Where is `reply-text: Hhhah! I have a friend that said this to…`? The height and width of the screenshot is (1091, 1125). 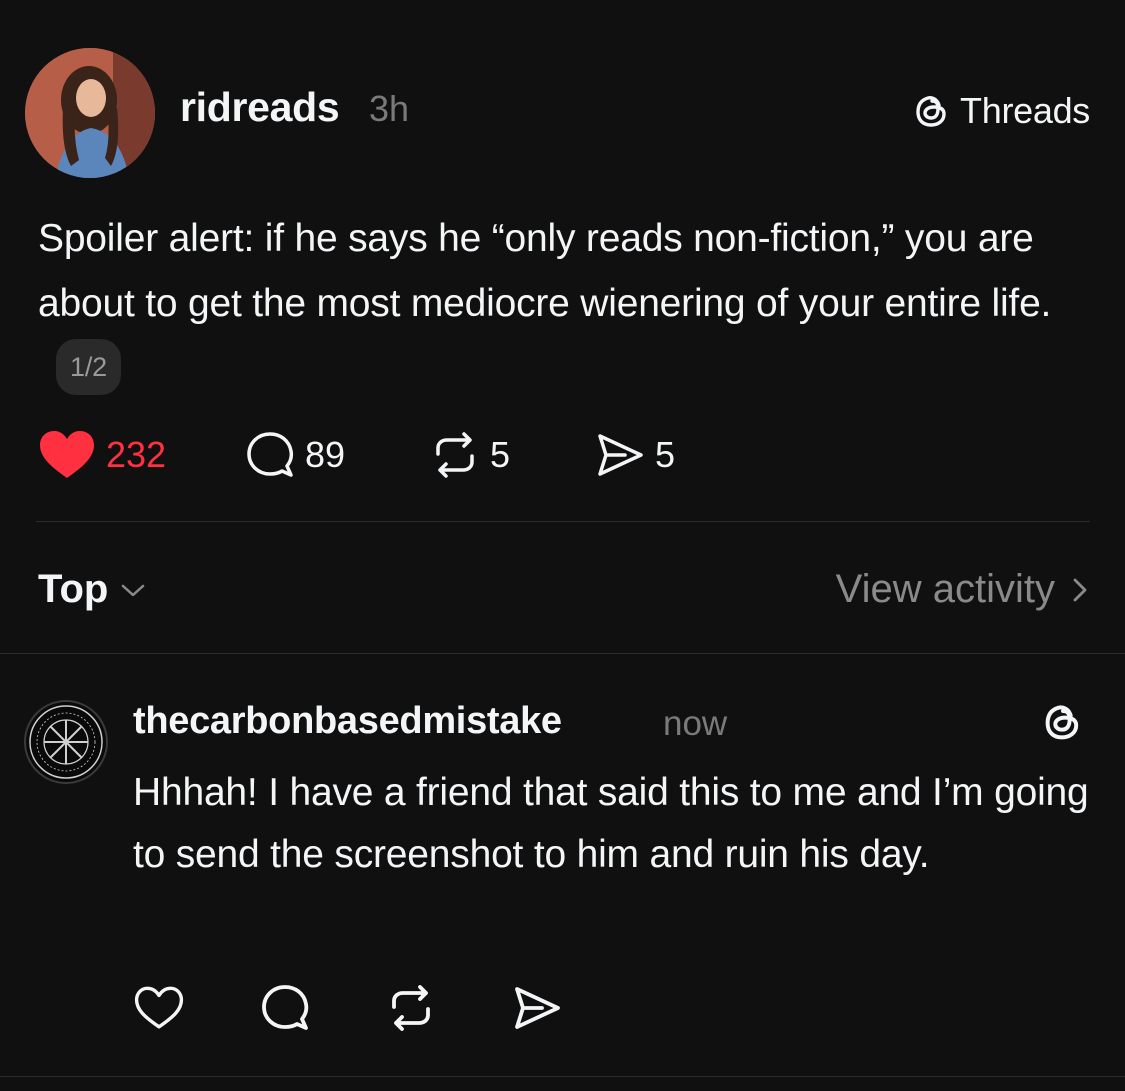 reply-text: Hhhah! I have a friend that said this to… is located at coordinates (611, 823).